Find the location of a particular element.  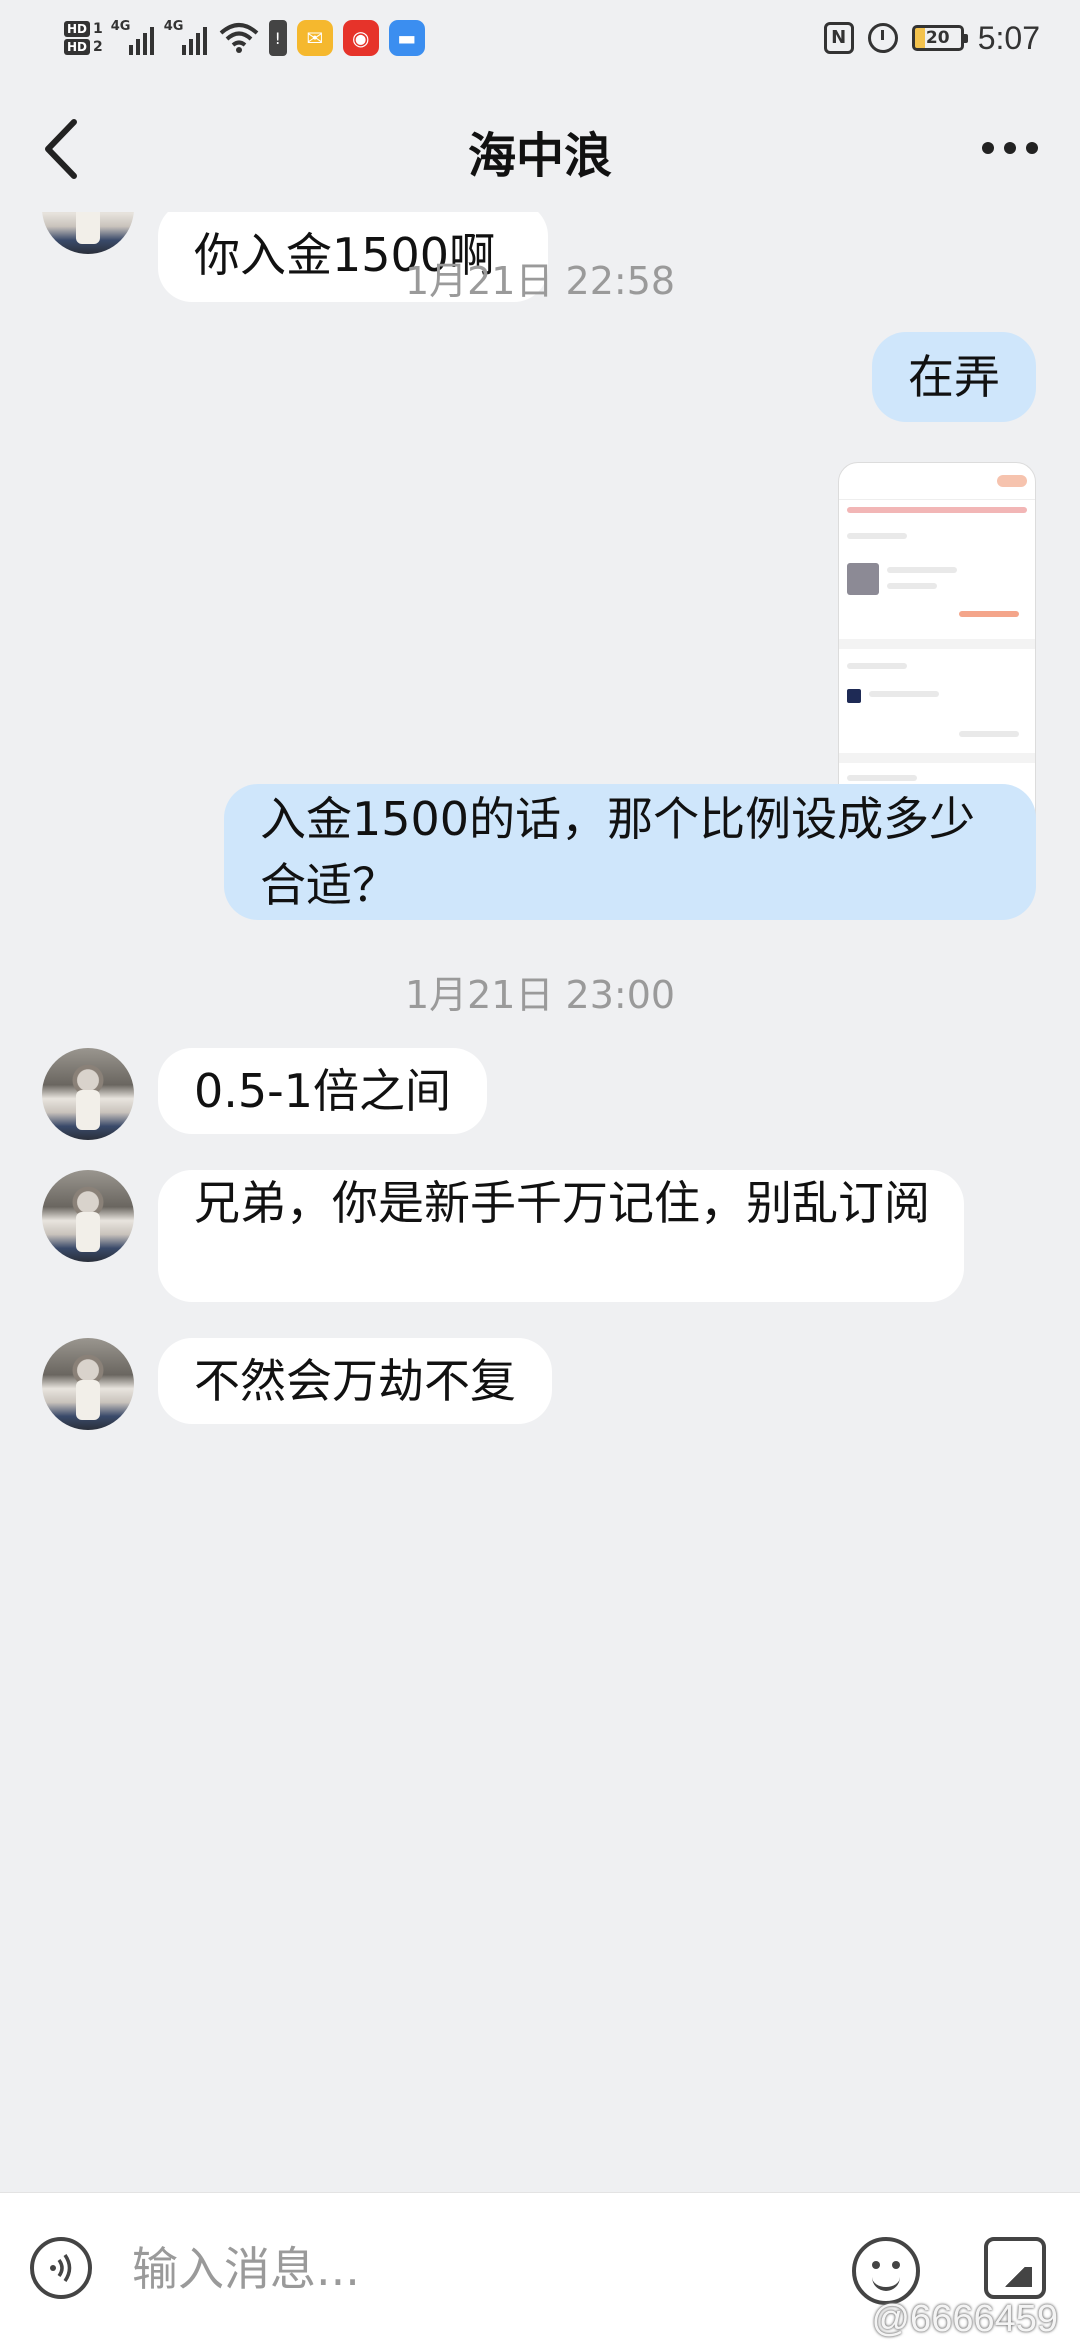

watermark: @6666459 is located at coordinates (964, 2319).